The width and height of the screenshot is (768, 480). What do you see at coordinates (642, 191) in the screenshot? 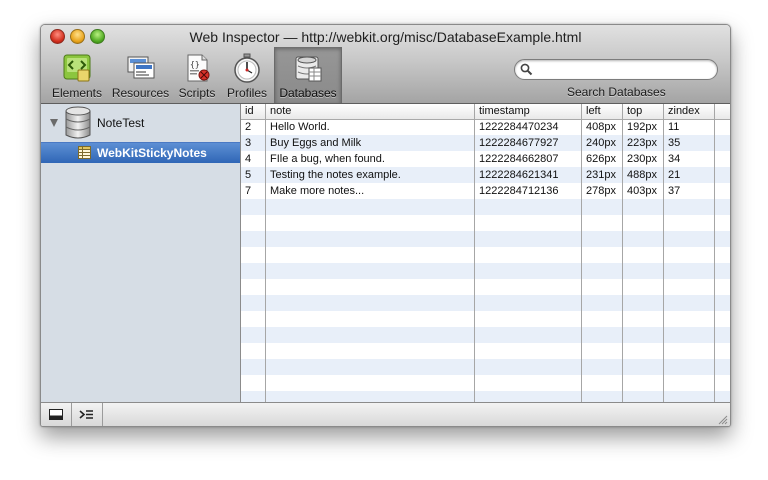
I see `cell-top: 403px` at bounding box center [642, 191].